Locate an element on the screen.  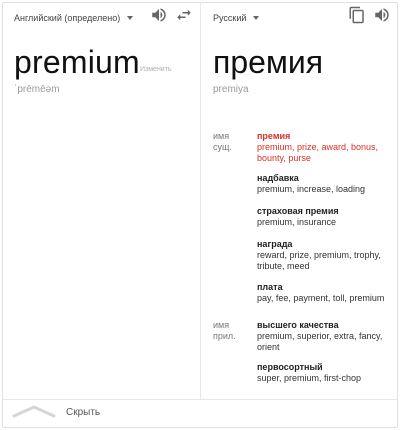
dictionary-entry: плата pay, fee, payment, toll, premium is located at coordinates (322, 293).